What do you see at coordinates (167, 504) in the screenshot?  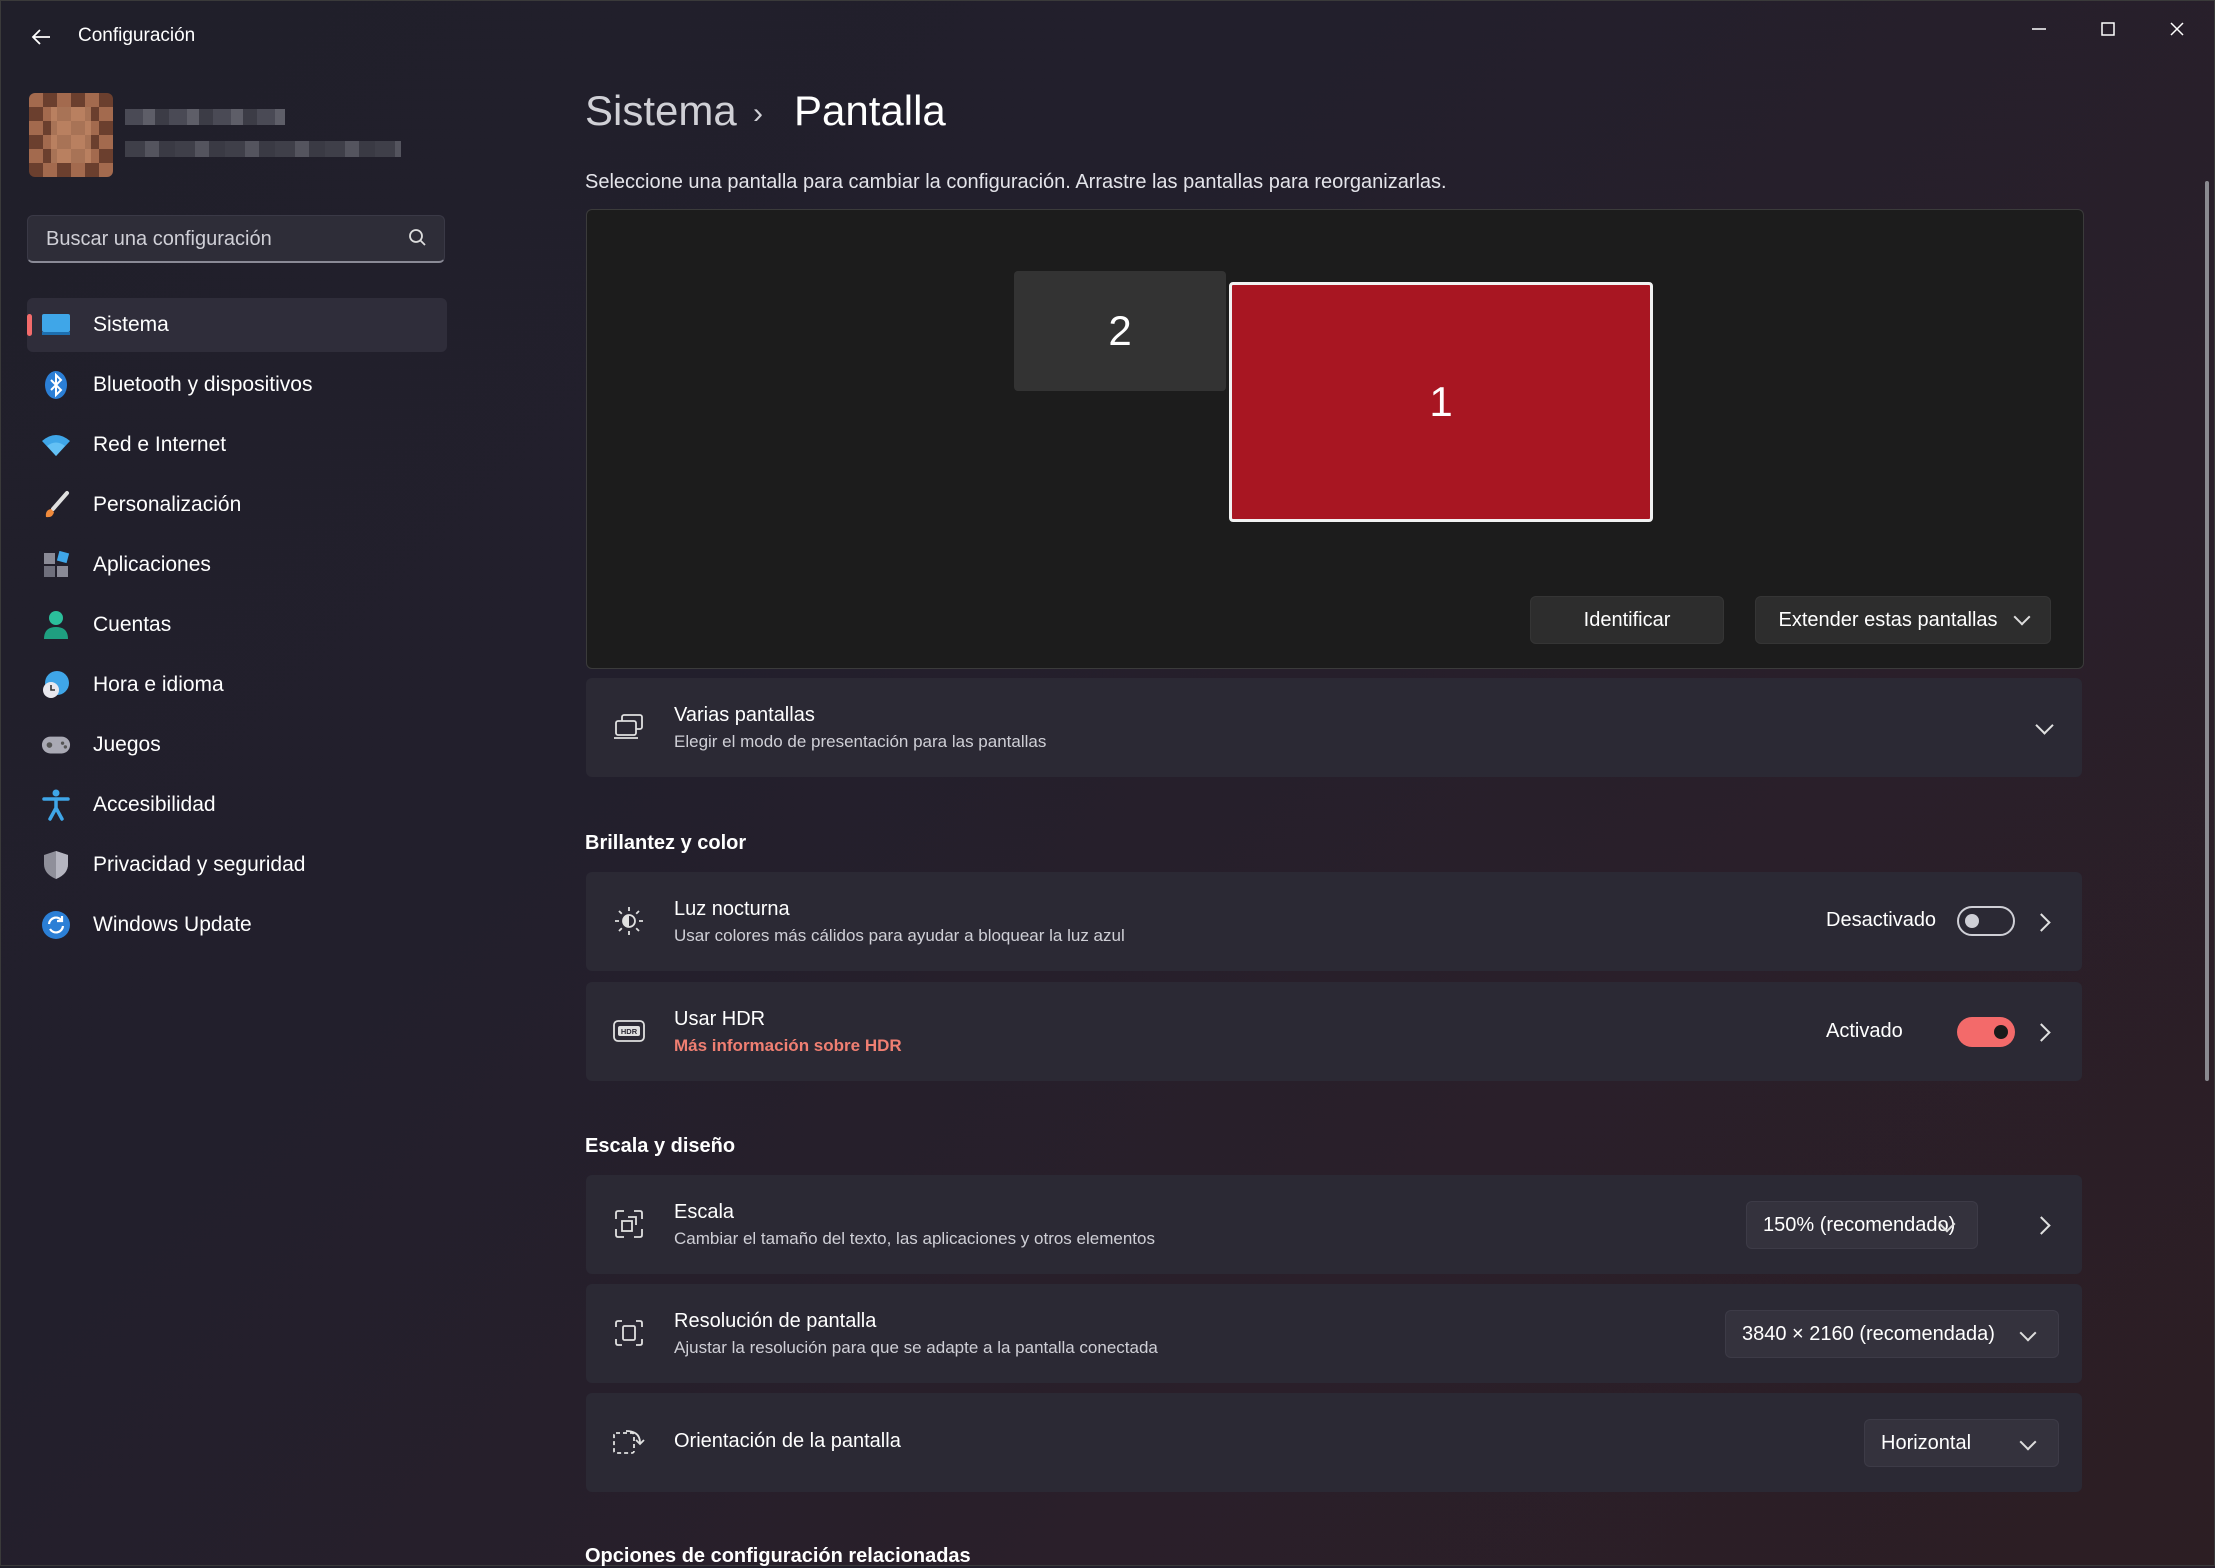 I see `sidebar-item-label: Personalización` at bounding box center [167, 504].